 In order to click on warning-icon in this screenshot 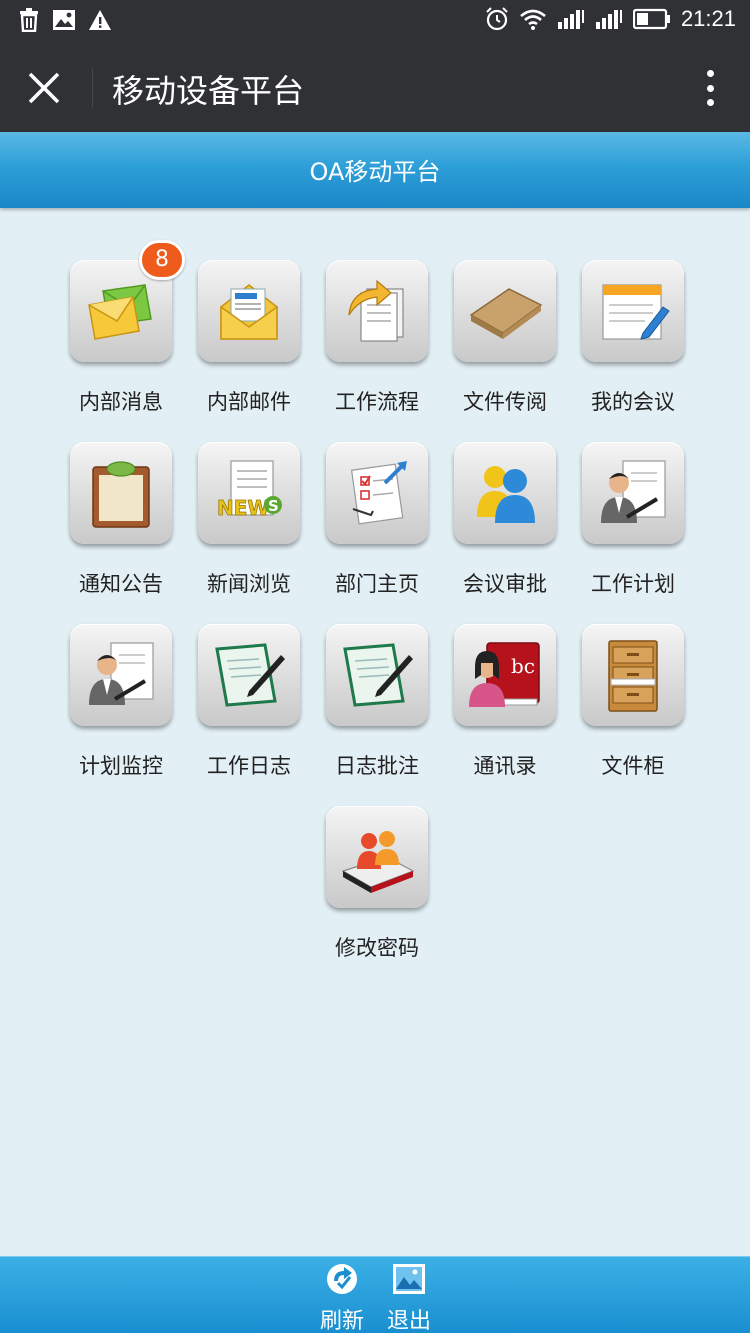, I will do `click(100, 20)`.